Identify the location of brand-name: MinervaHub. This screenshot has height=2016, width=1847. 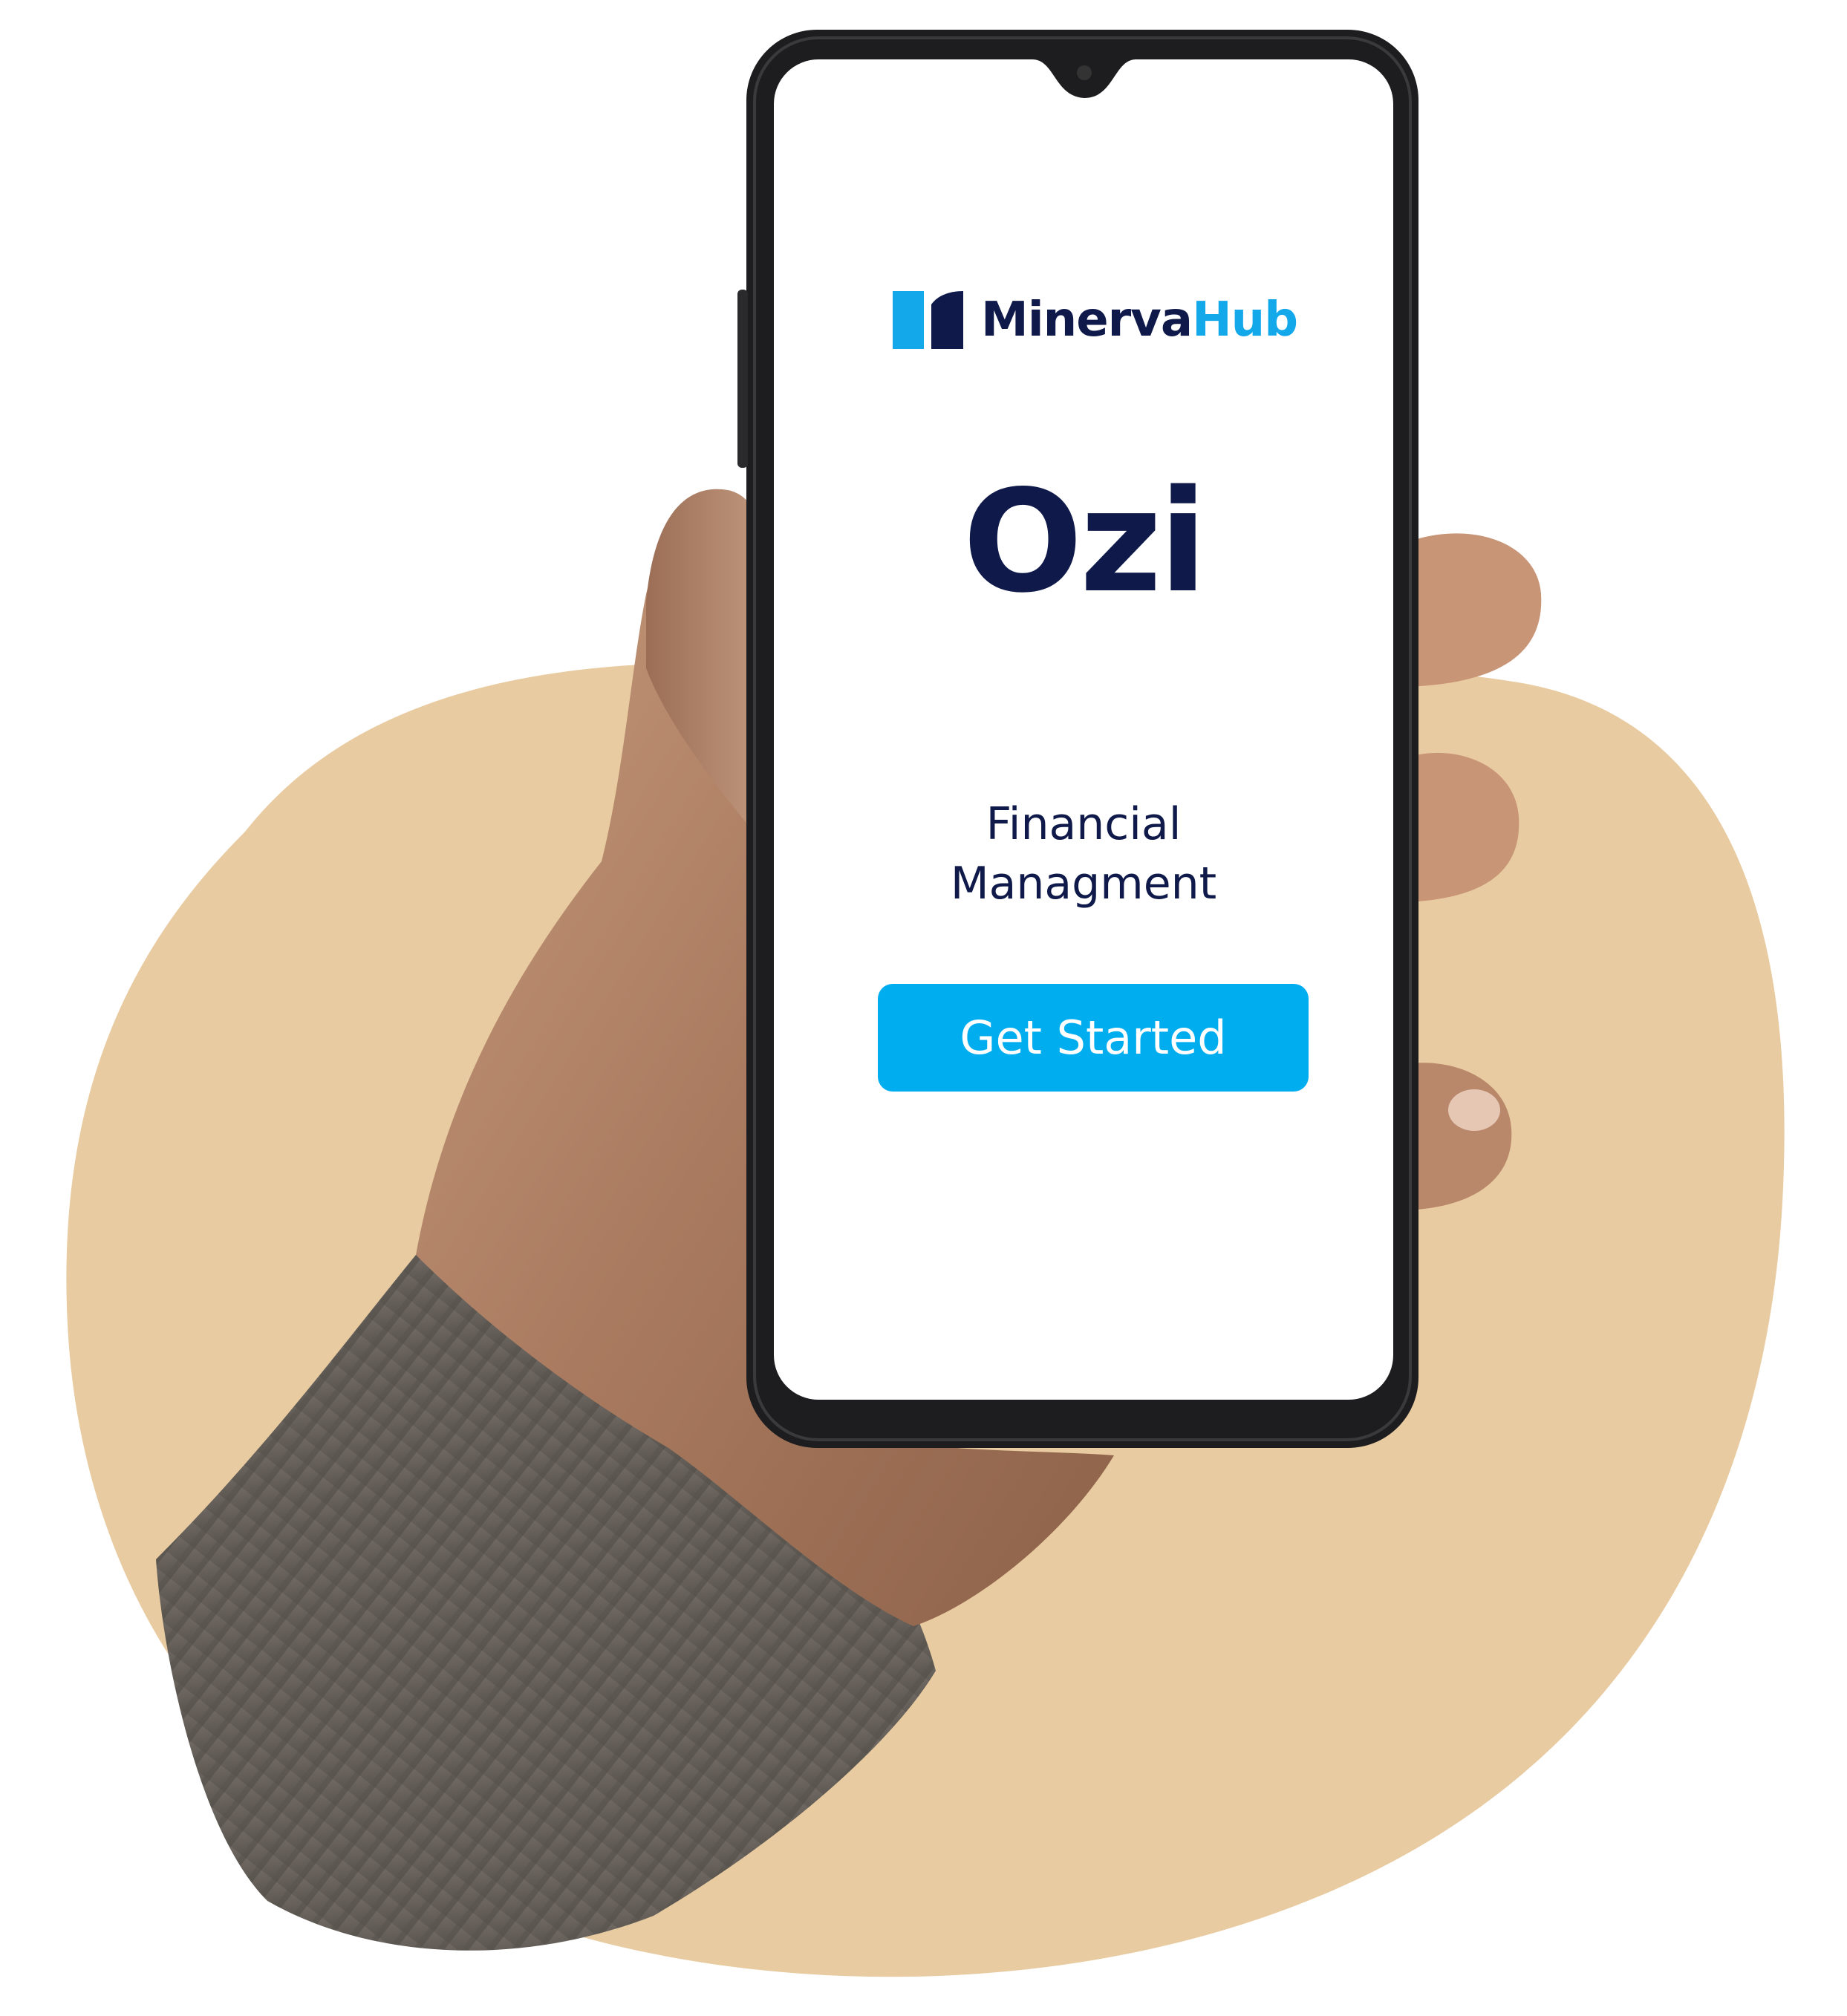
(1139, 320).